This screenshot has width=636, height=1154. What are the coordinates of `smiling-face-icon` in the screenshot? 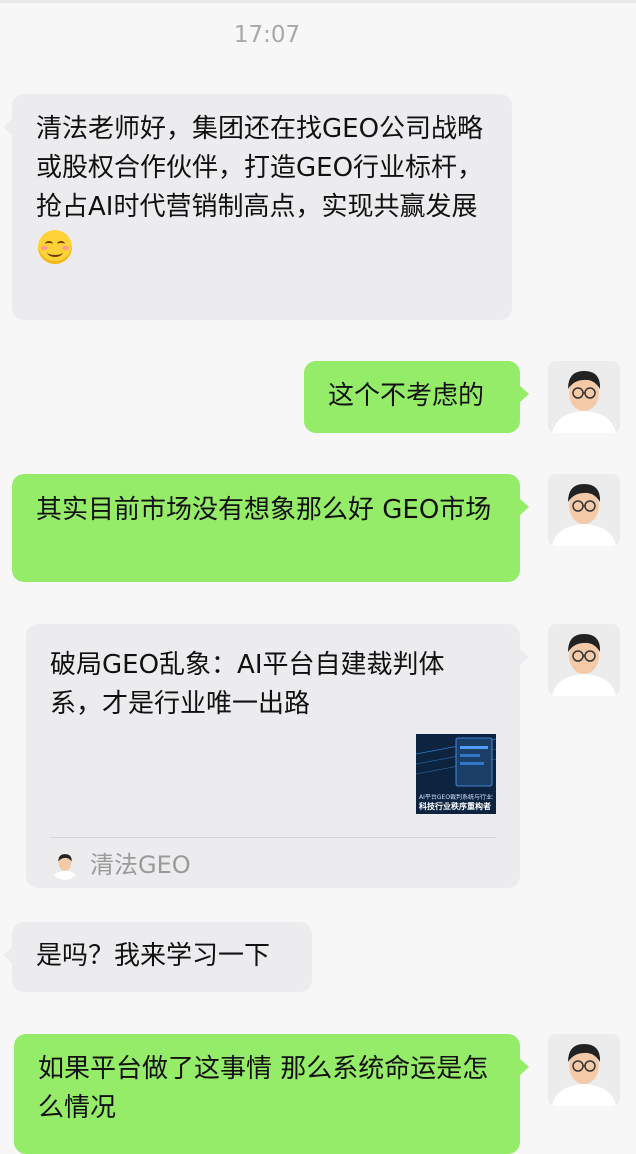 It's located at (55, 246).